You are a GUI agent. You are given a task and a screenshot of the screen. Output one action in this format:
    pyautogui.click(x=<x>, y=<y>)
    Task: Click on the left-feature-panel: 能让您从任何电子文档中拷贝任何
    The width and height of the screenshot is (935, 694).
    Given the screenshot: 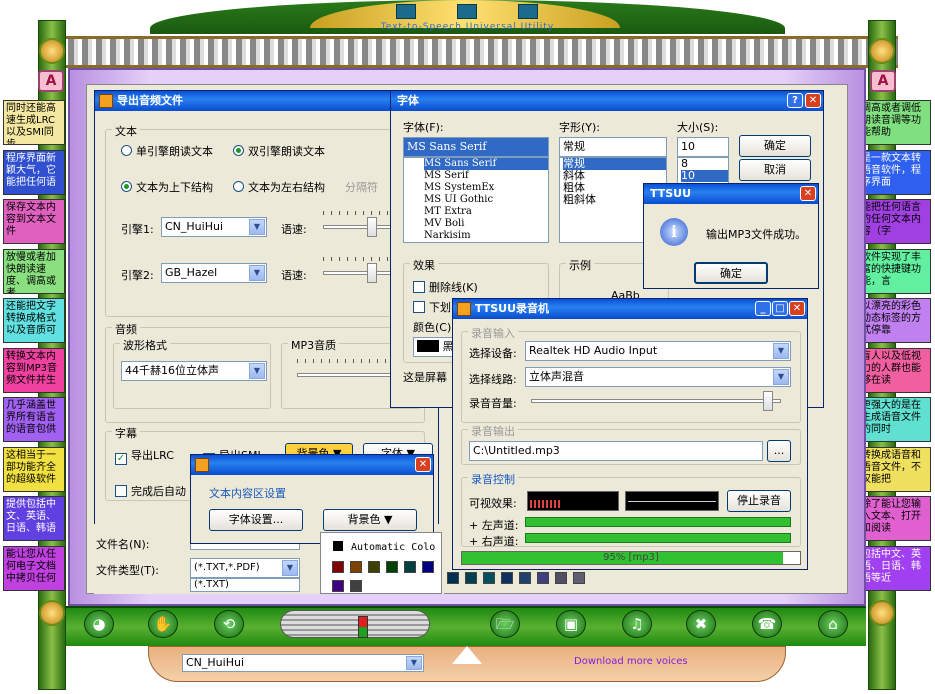 What is the action you would take?
    pyautogui.click(x=34, y=568)
    